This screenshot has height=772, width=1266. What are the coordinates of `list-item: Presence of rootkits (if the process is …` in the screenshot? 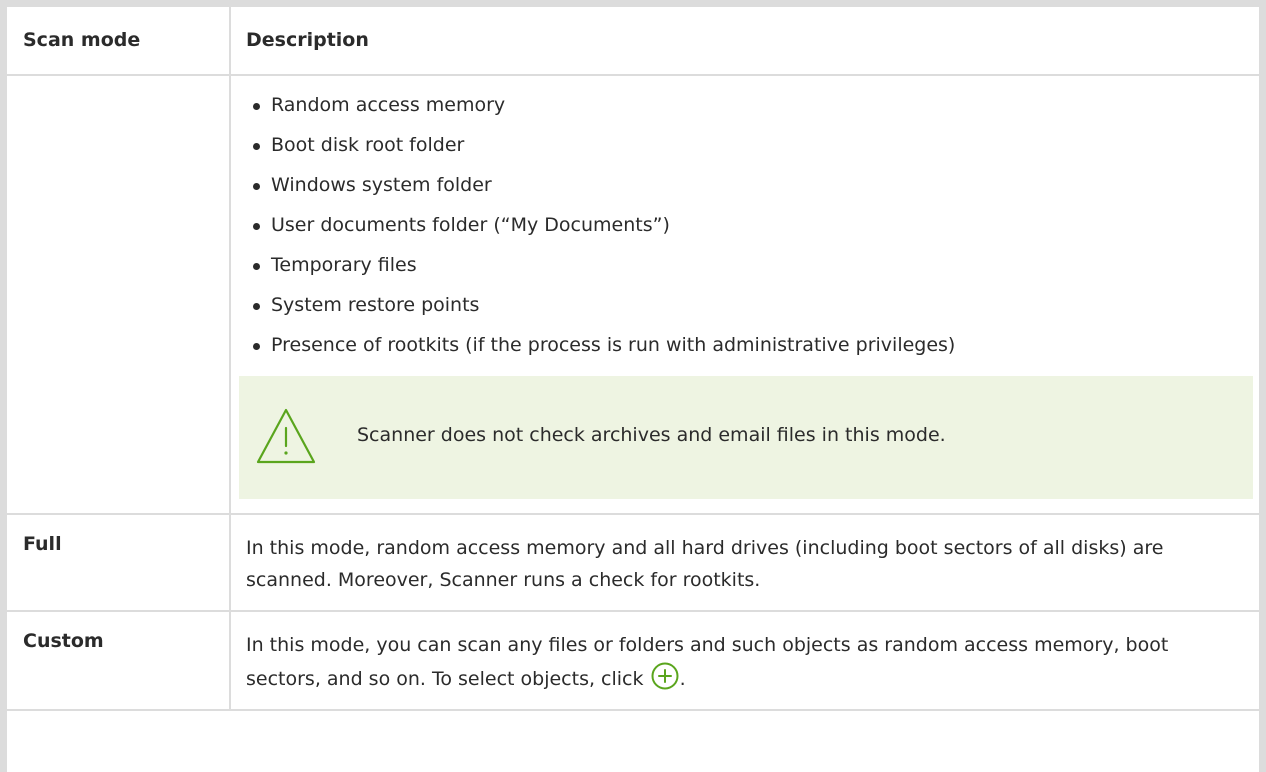 It's located at (755, 350).